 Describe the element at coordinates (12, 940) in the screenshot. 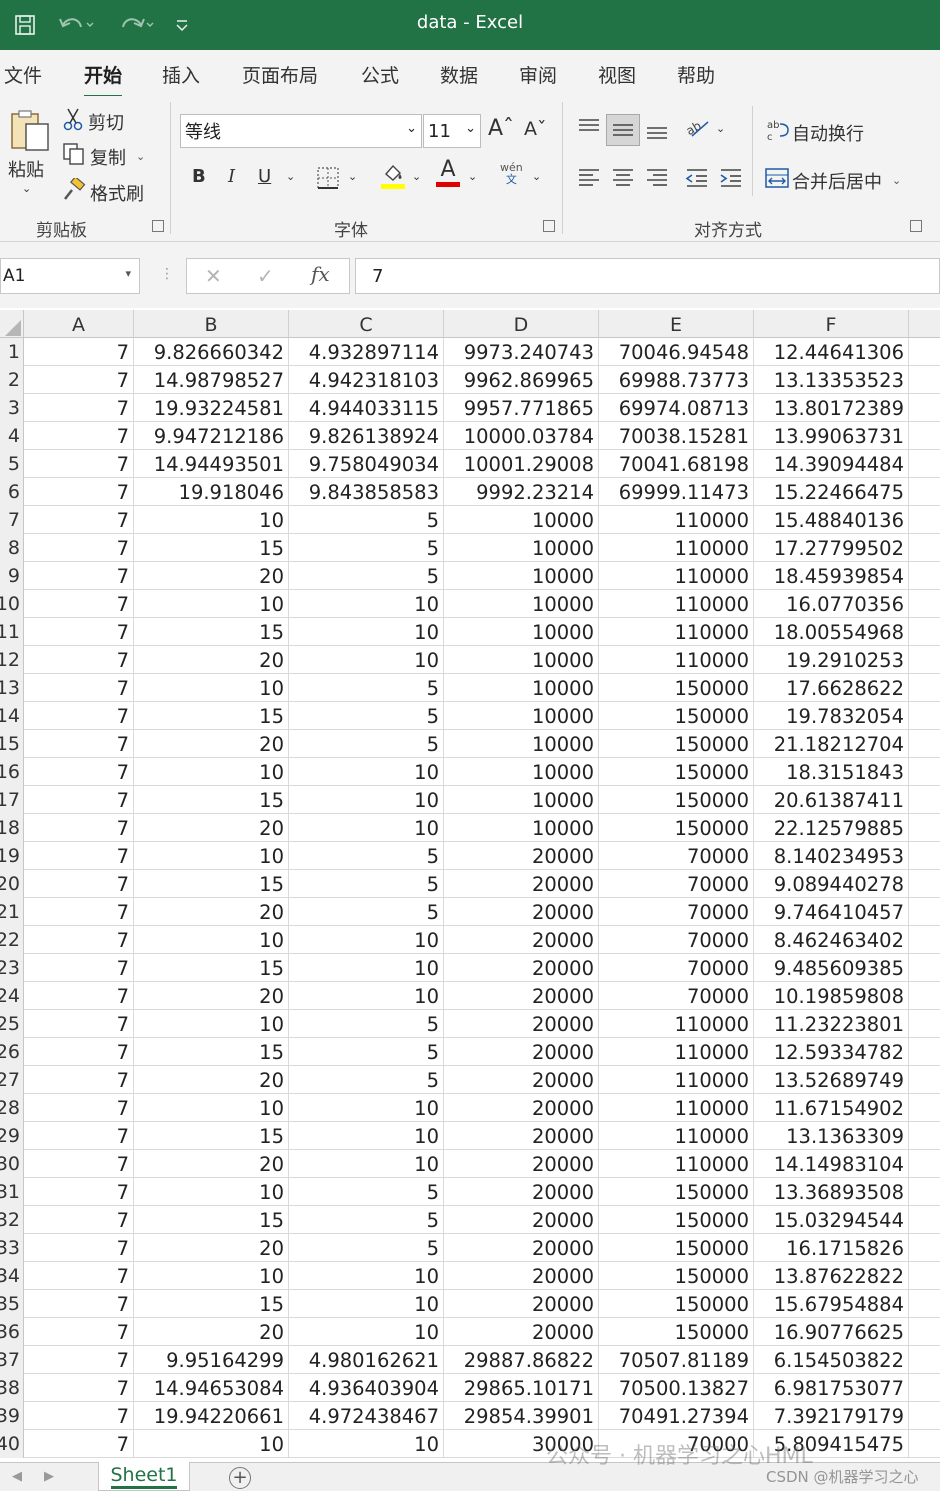

I see `row-header: 22` at that location.